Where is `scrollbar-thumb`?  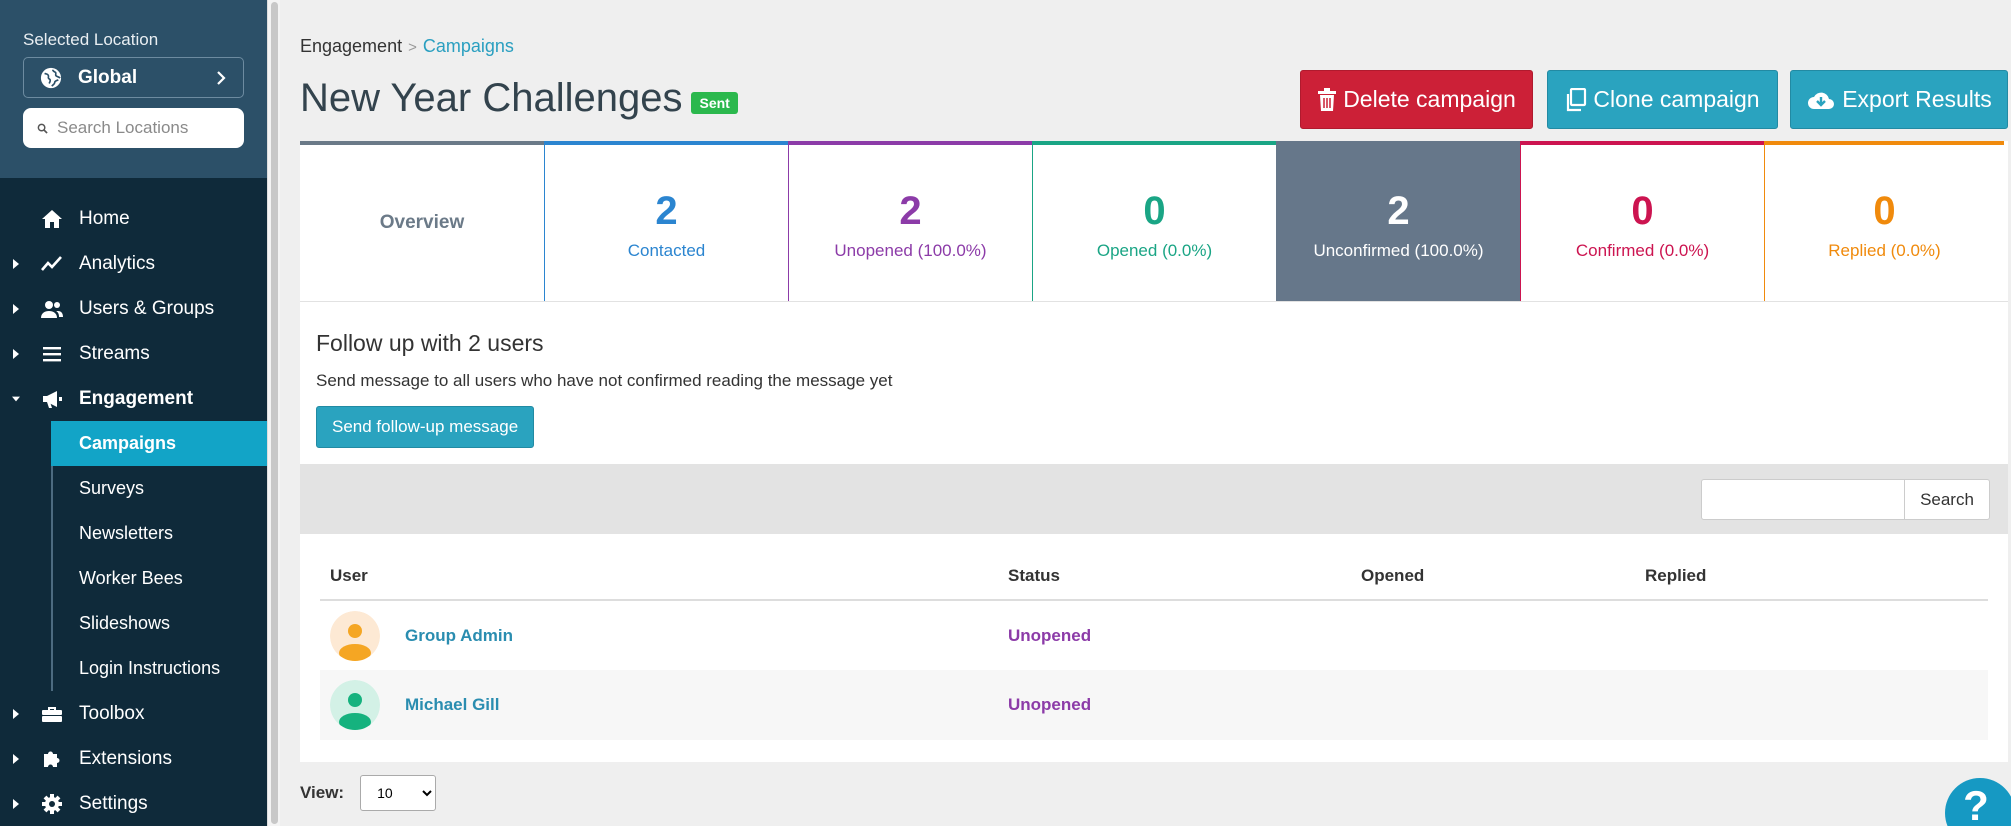 scrollbar-thumb is located at coordinates (274, 413).